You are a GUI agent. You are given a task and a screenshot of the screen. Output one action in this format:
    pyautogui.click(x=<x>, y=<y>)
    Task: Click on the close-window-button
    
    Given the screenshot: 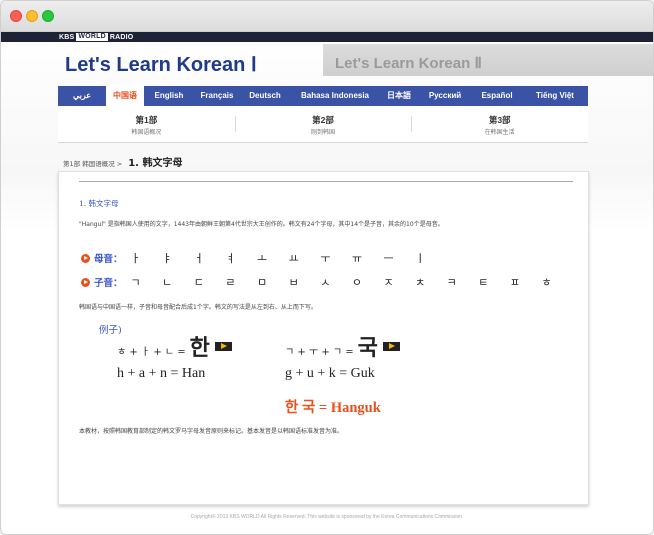 What is the action you would take?
    pyautogui.click(x=16, y=16)
    